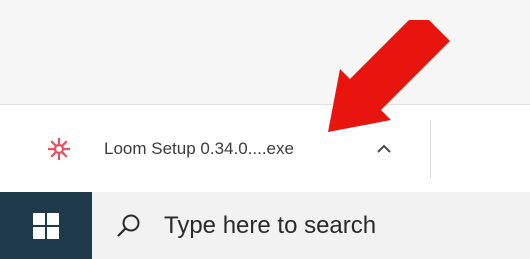  What do you see at coordinates (128, 225) in the screenshot?
I see `search-icon` at bounding box center [128, 225].